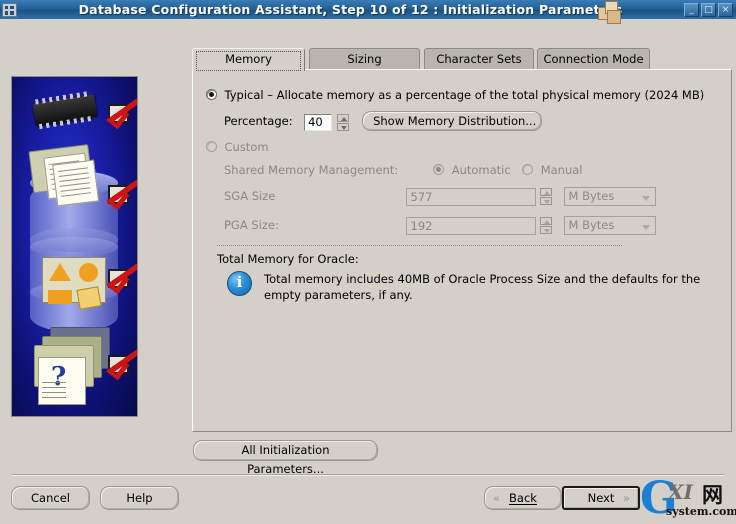 The width and height of the screenshot is (736, 524). I want to click on cancel-button: Cancel, so click(50, 498).